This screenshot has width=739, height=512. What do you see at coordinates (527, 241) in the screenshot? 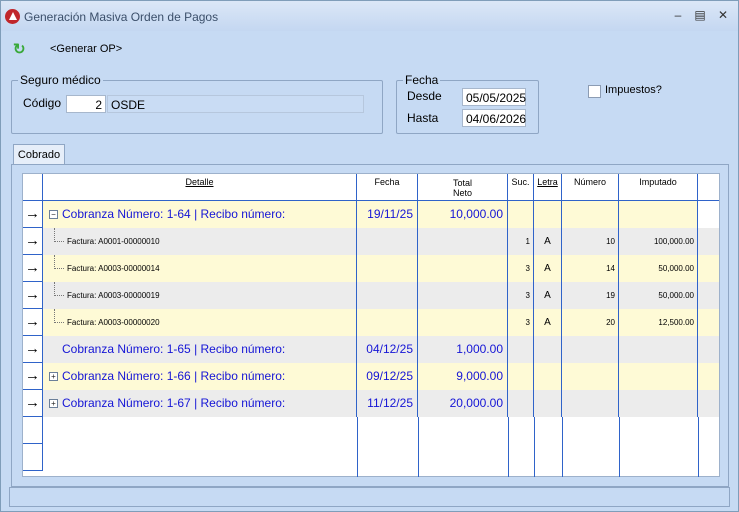
I see `suc-value: 1` at bounding box center [527, 241].